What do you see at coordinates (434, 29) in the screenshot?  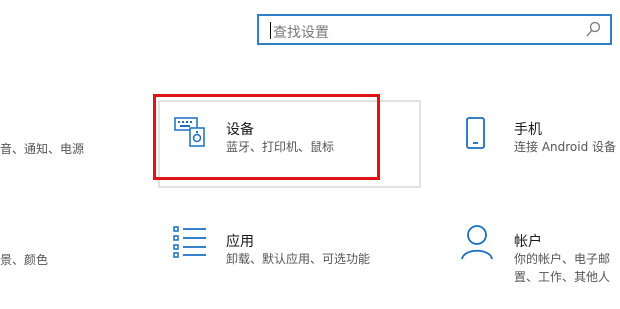 I see `search-box: 查找设置` at bounding box center [434, 29].